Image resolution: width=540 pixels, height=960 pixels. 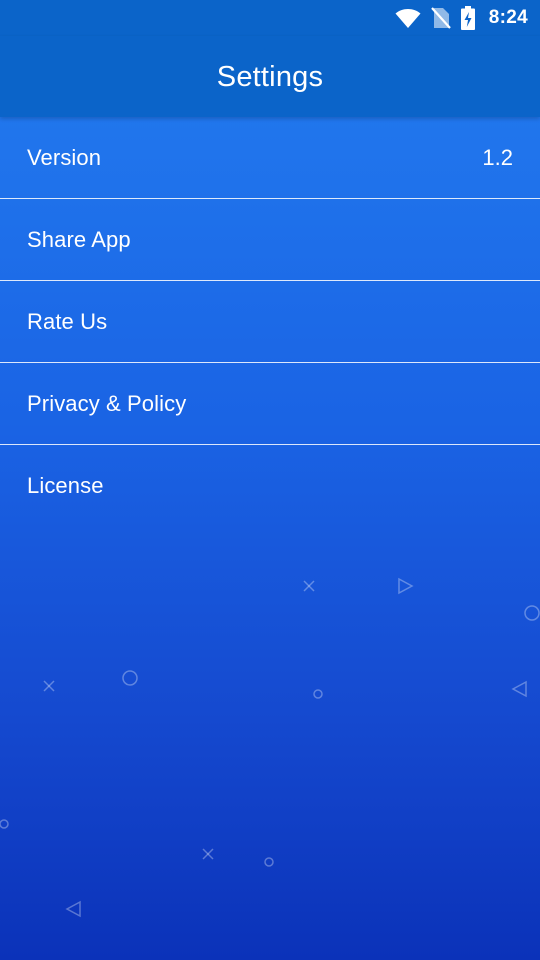 What do you see at coordinates (467, 18) in the screenshot?
I see `battery-charging-icon` at bounding box center [467, 18].